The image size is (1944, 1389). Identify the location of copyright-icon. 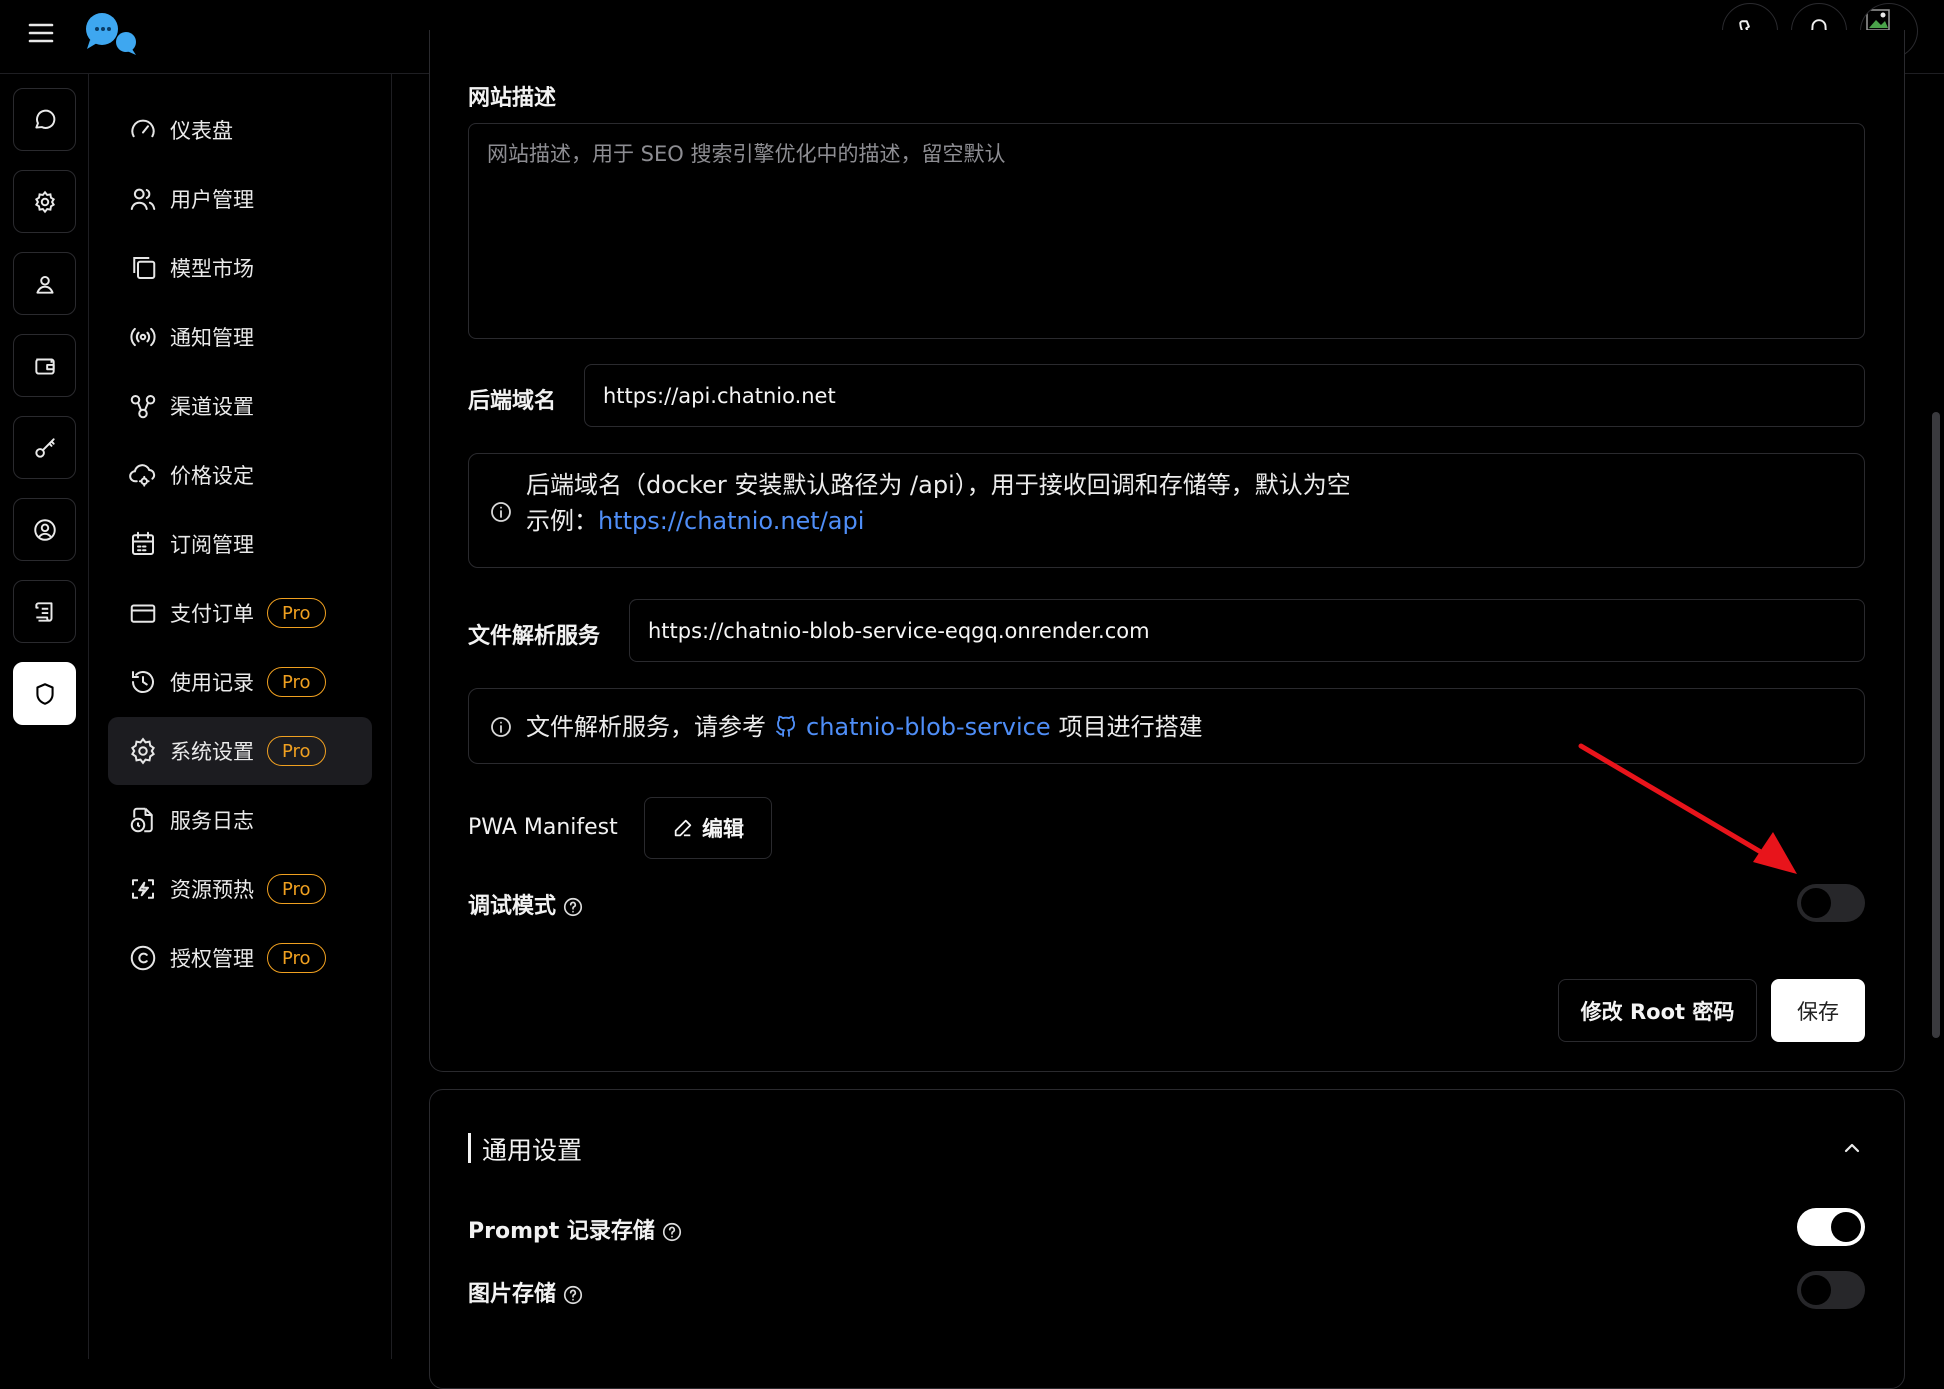
(143, 958).